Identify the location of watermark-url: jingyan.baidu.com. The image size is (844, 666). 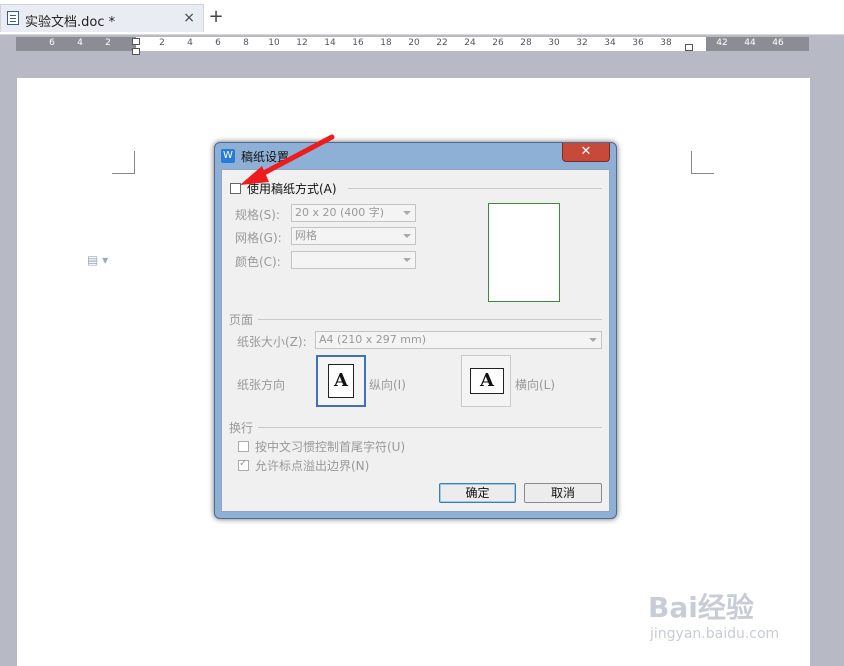
(715, 634).